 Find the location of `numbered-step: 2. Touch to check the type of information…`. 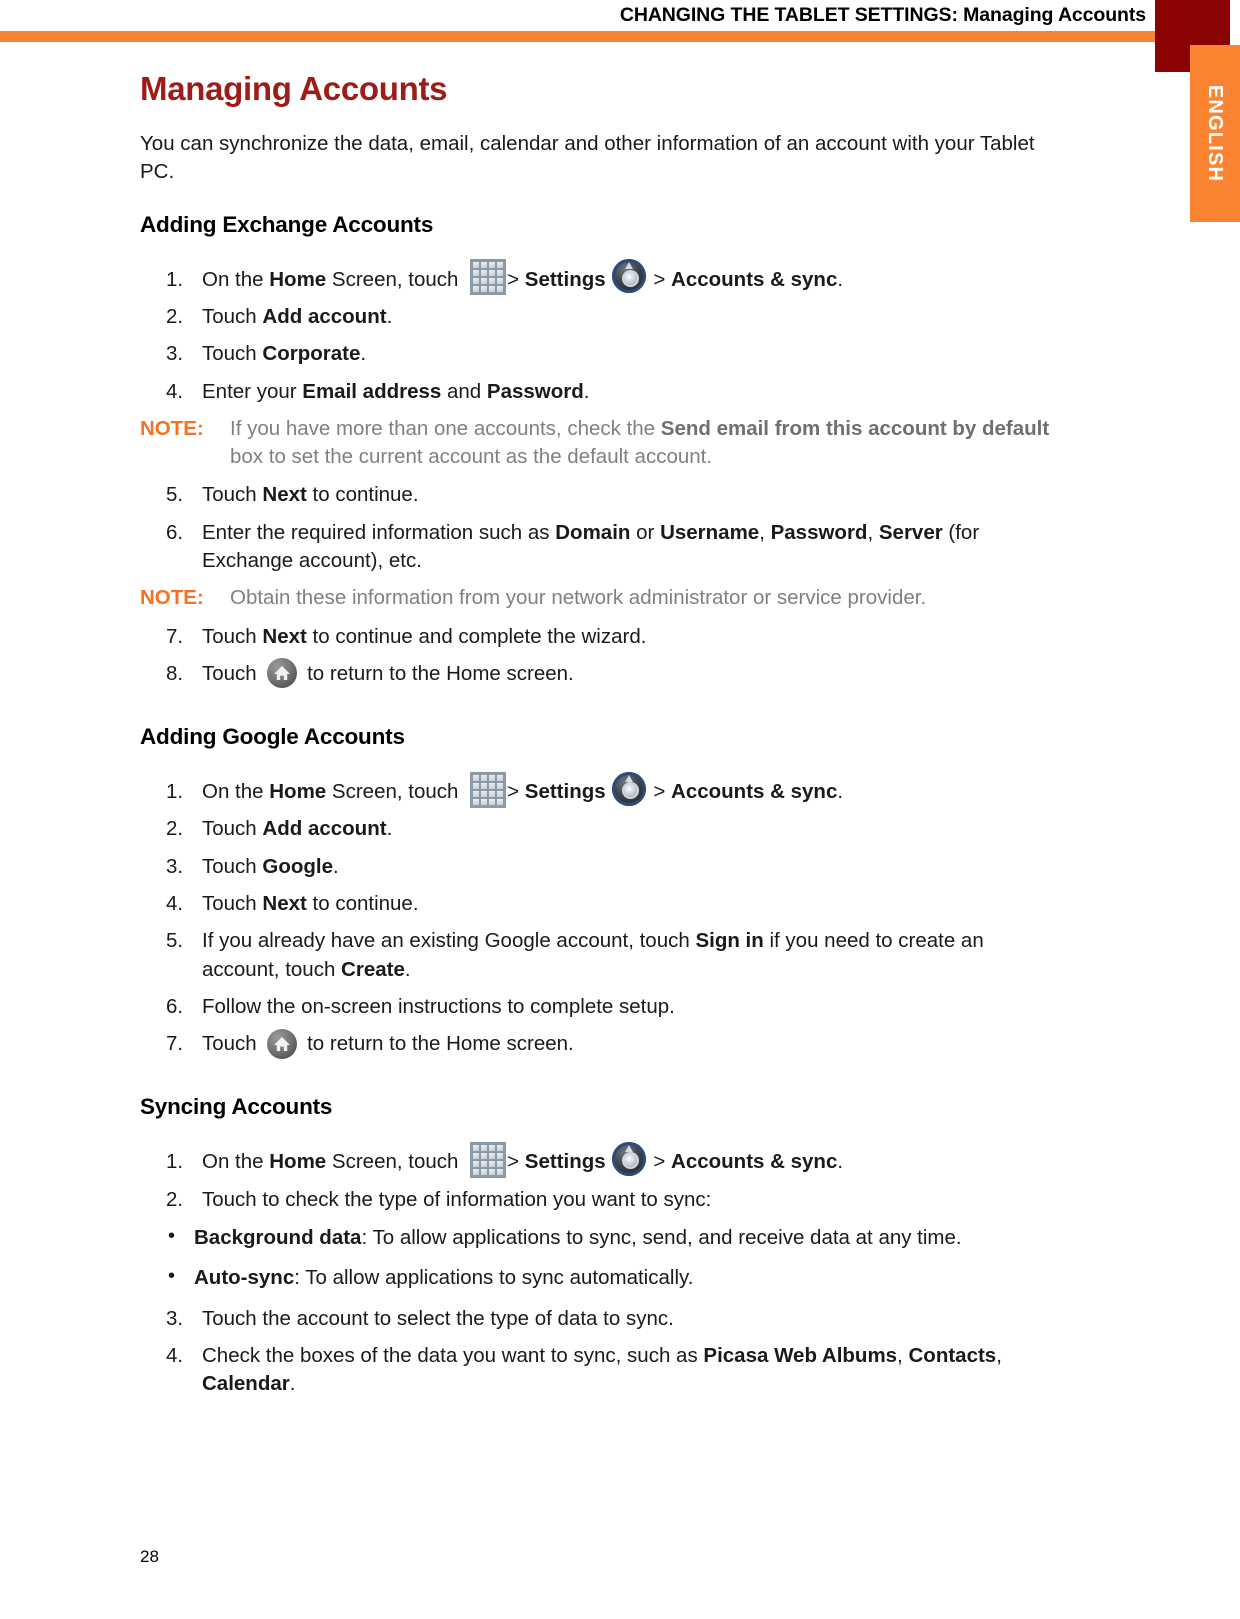

numbered-step: 2. Touch to check the type of information… is located at coordinates (595, 1200).